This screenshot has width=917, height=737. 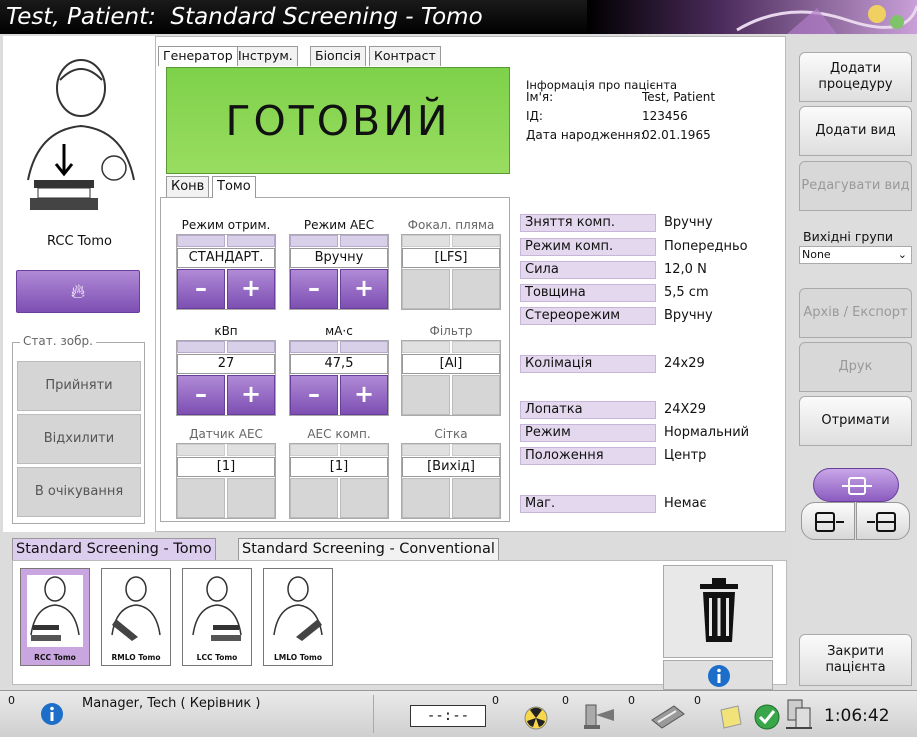 What do you see at coordinates (599, 716) in the screenshot?
I see `gantry-icon` at bounding box center [599, 716].